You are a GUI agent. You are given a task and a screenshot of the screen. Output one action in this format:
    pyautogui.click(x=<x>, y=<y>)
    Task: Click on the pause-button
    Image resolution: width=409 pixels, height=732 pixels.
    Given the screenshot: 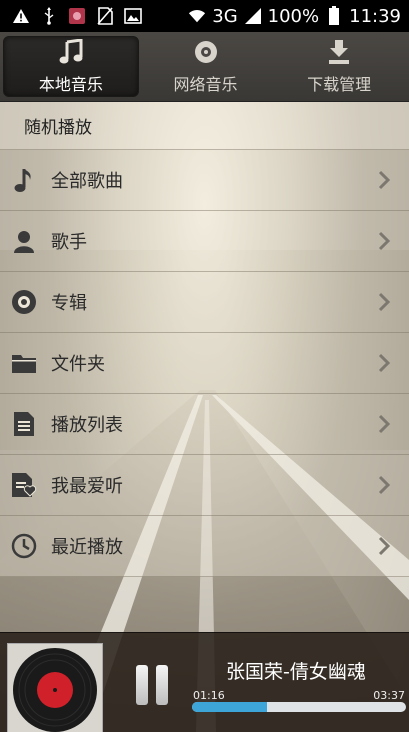 What is the action you would take?
    pyautogui.click(x=152, y=685)
    